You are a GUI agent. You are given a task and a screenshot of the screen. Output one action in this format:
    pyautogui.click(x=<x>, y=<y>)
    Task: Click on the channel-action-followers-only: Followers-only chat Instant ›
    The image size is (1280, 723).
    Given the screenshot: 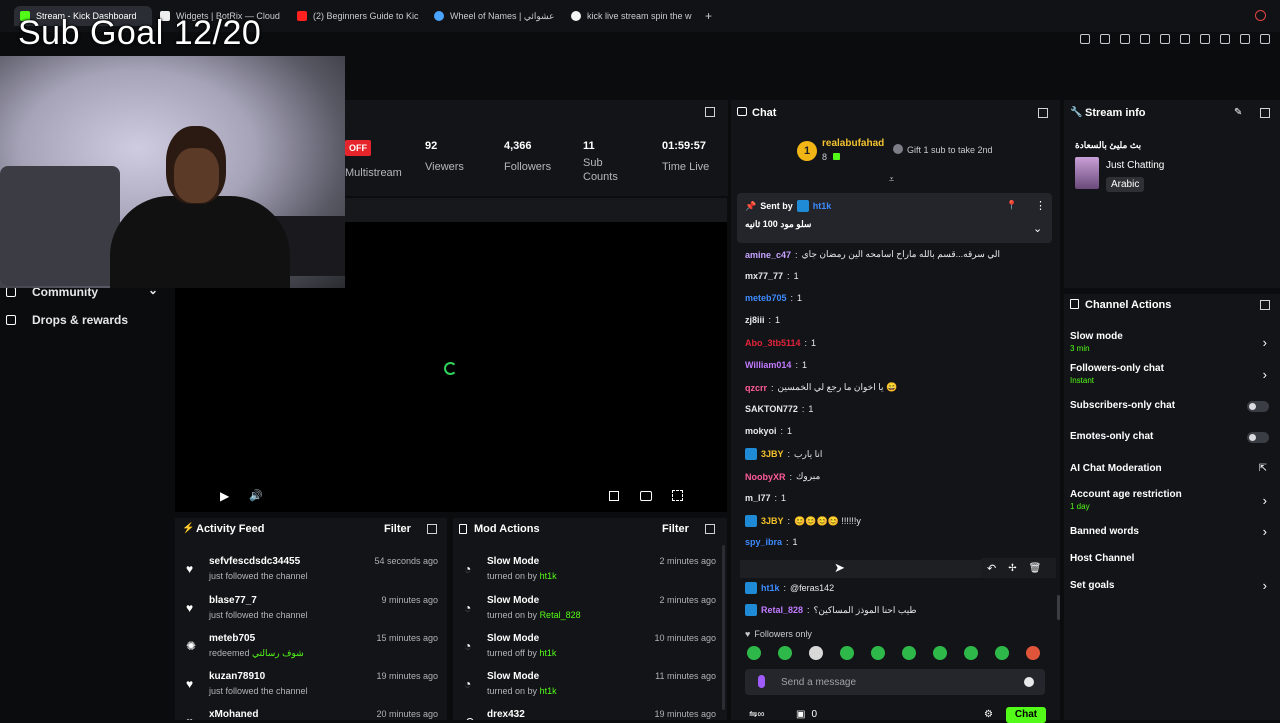 What is the action you would take?
    pyautogui.click(x=1172, y=375)
    